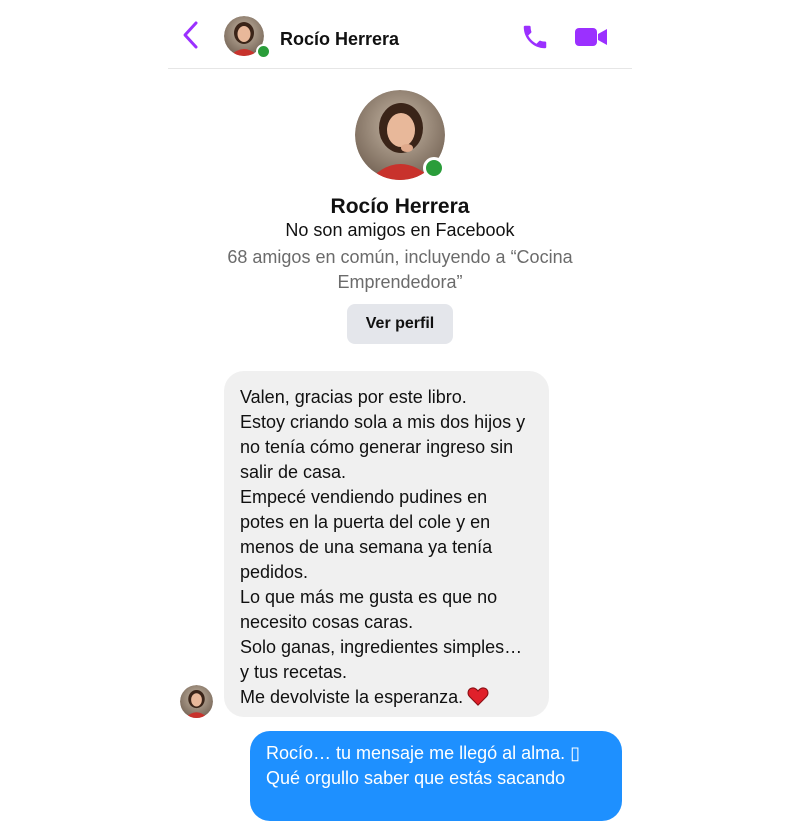  What do you see at coordinates (352, 697) in the screenshot?
I see `message-text: Me devolviste la esperanza.` at bounding box center [352, 697].